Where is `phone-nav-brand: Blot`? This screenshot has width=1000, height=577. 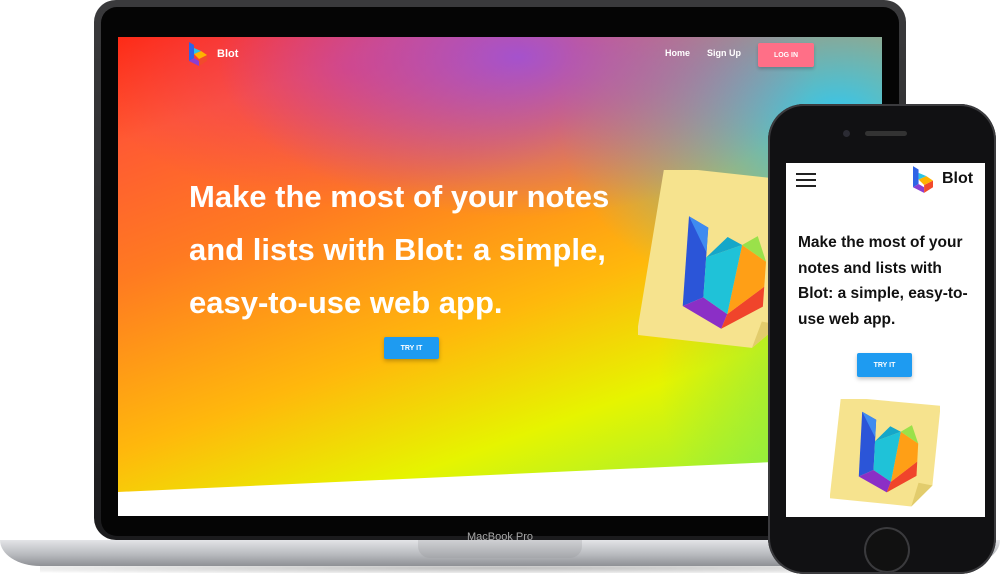
phone-nav-brand: Blot is located at coordinates (957, 179).